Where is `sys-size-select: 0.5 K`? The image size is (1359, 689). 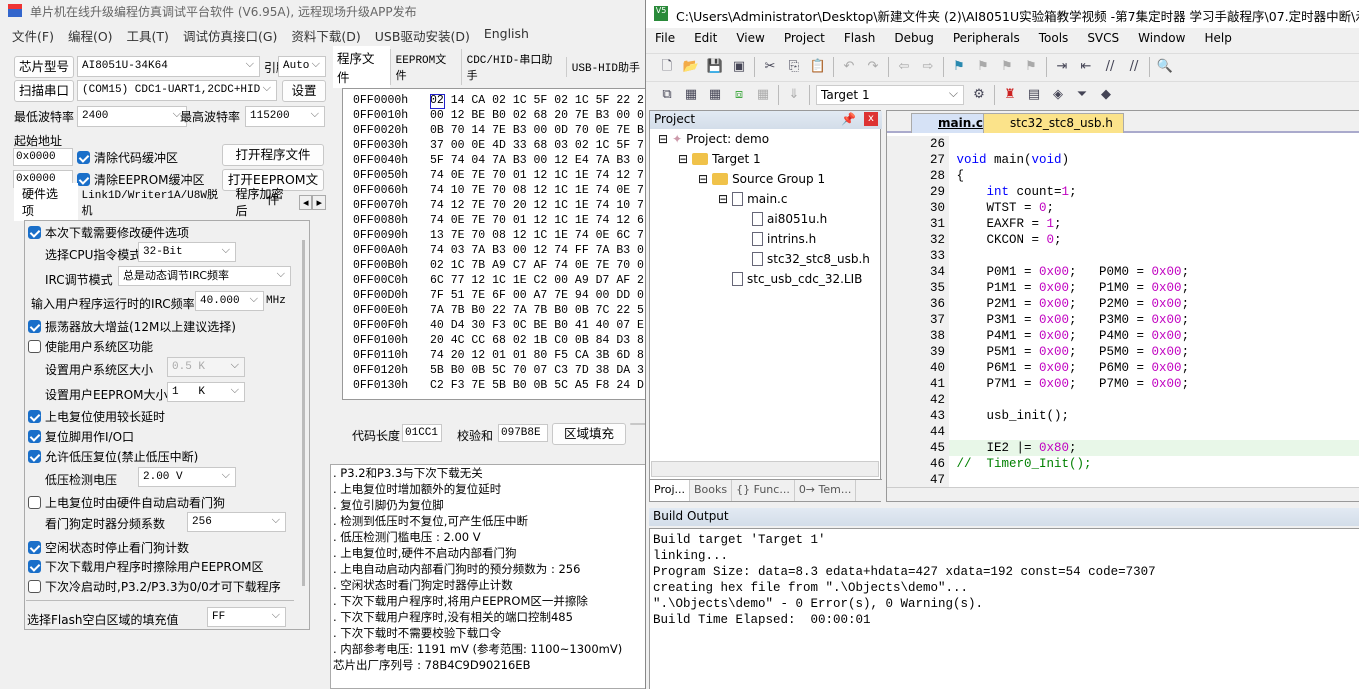
sys-size-select: 0.5 K is located at coordinates (206, 367).